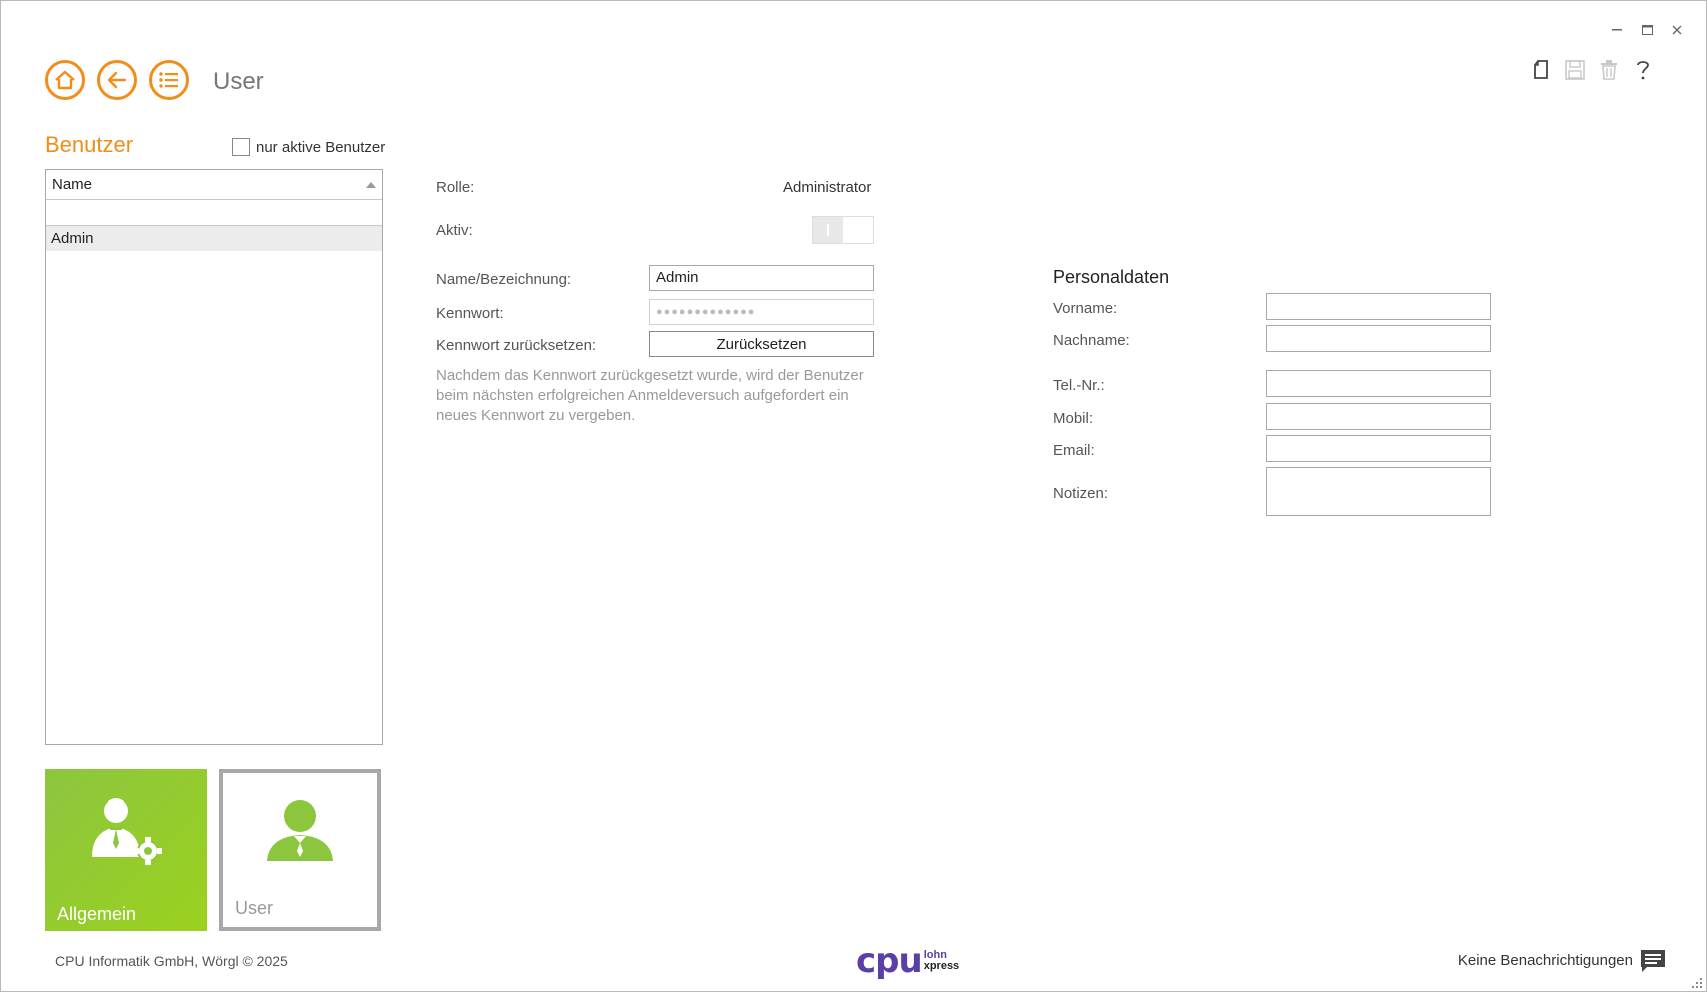 This screenshot has width=1707, height=992. Describe the element at coordinates (97, 914) in the screenshot. I see `tile-allgemein-label: Allgemein` at that location.